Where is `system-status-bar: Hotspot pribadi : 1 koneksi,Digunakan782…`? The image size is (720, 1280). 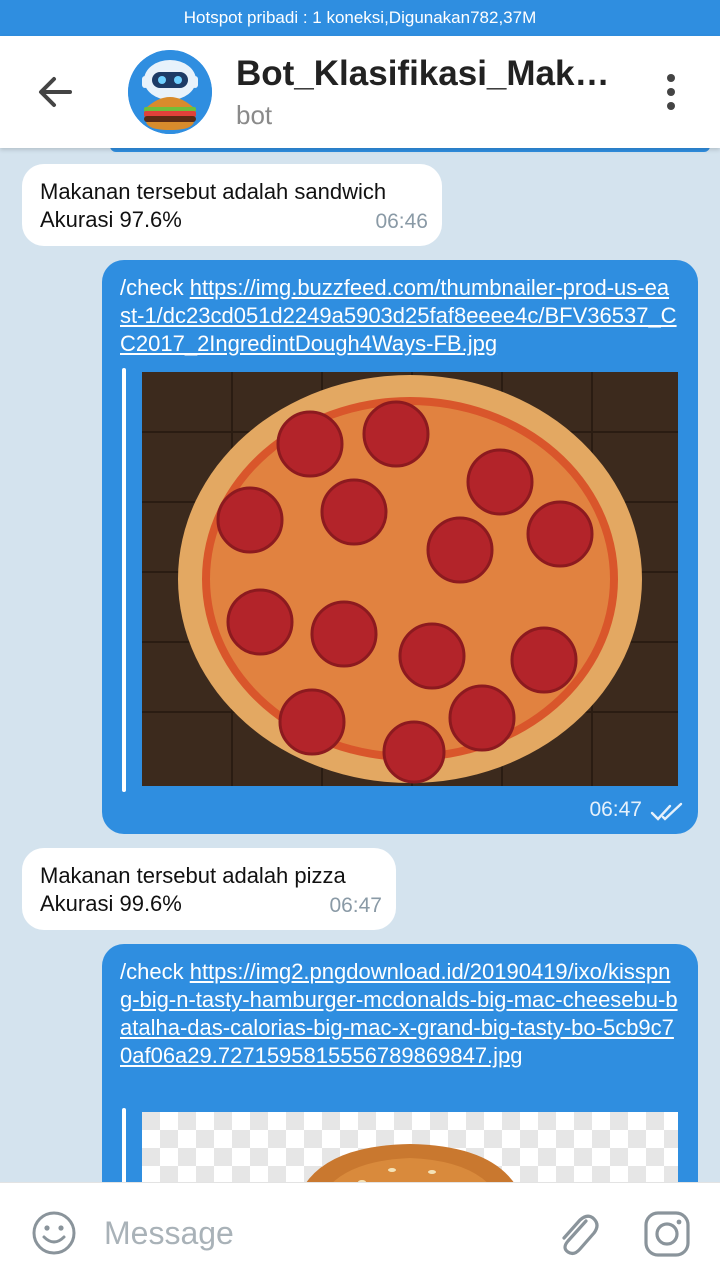
system-status-bar: Hotspot pribadi : 1 koneksi,Digunakan782… is located at coordinates (360, 18).